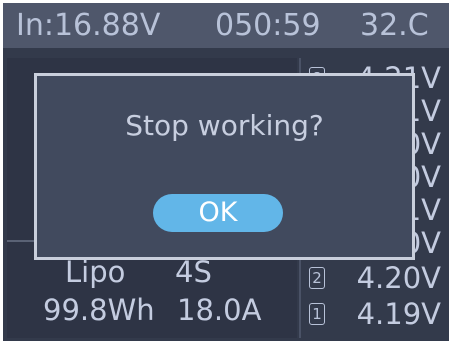 Image resolution: width=452 pixels, height=344 pixels. What do you see at coordinates (398, 278) in the screenshot?
I see `cell-voltage: 4.20V` at bounding box center [398, 278].